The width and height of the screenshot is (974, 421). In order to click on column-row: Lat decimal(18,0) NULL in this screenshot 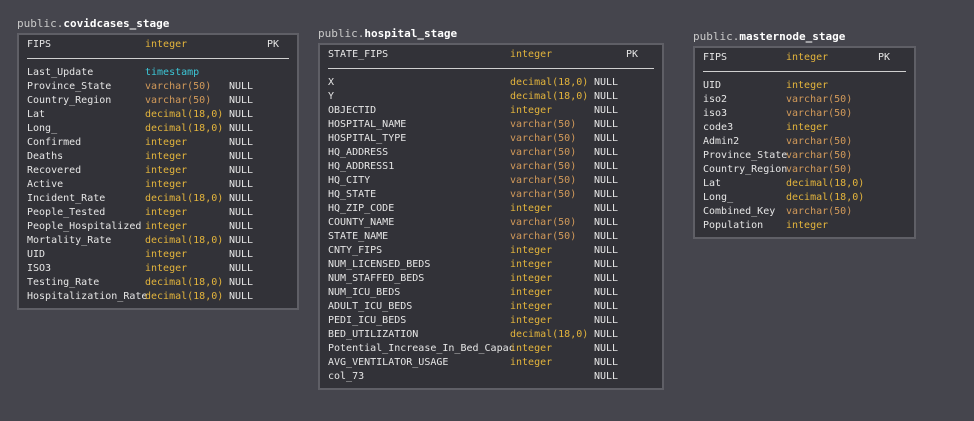, I will do `click(158, 115)`.